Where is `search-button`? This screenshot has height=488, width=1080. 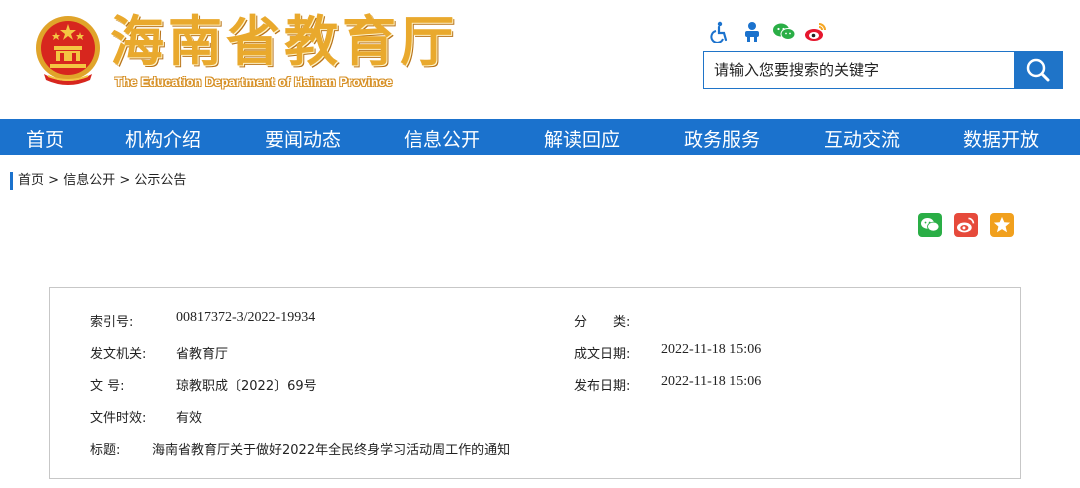 search-button is located at coordinates (1038, 70).